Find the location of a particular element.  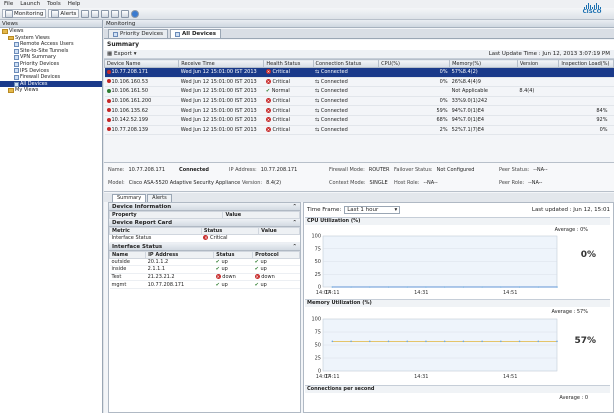

tree-item: IPS Devices is located at coordinates (51, 71).